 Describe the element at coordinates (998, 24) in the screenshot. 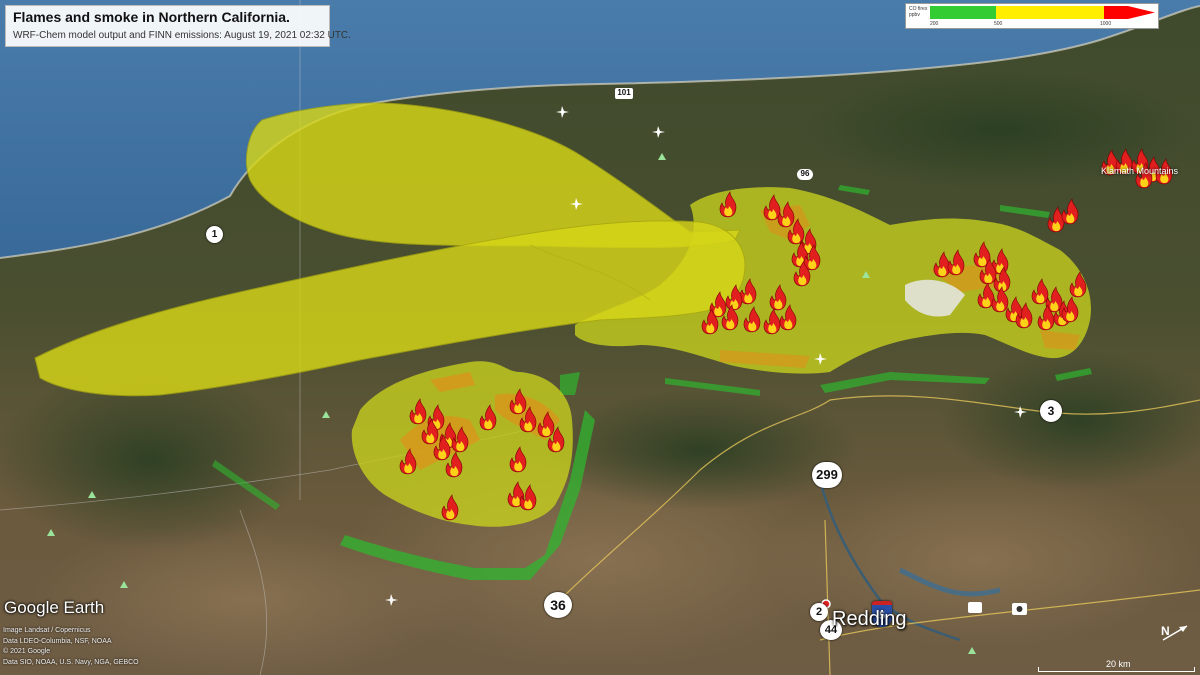

I see `legend-tick-500: 500` at that location.